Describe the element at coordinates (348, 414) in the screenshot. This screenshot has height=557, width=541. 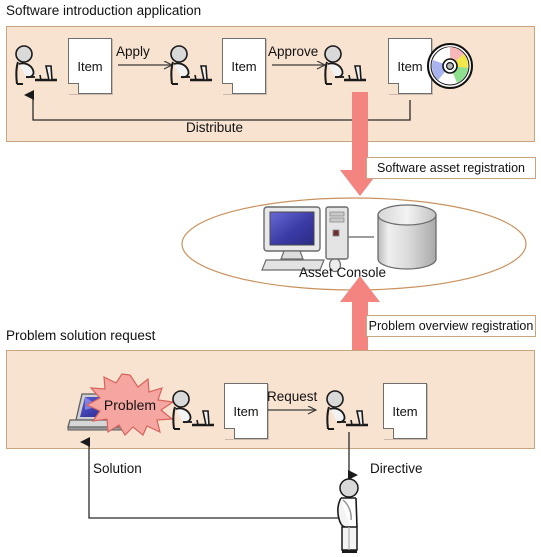
I see `person-at-desk-helpdesk-operator-icon` at that location.